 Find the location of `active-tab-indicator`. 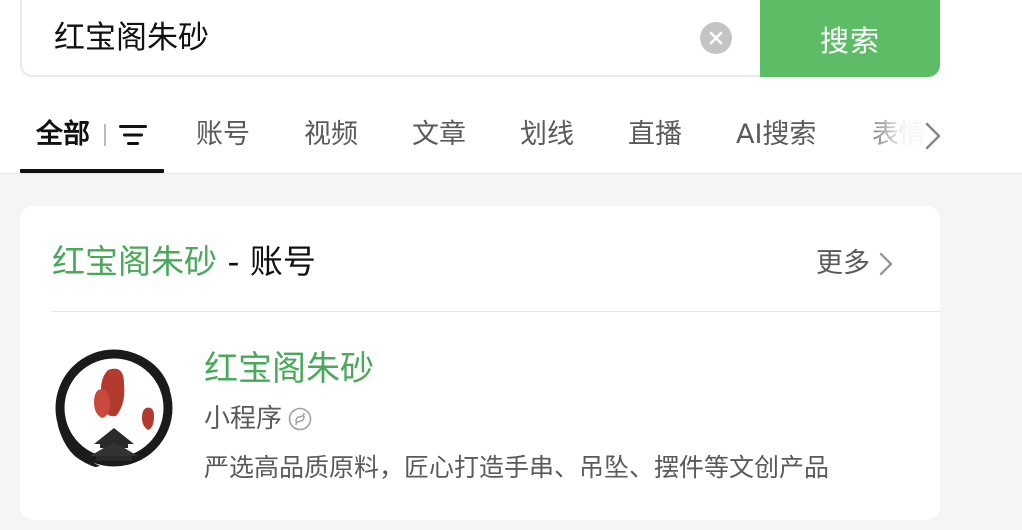

active-tab-indicator is located at coordinates (92, 171).